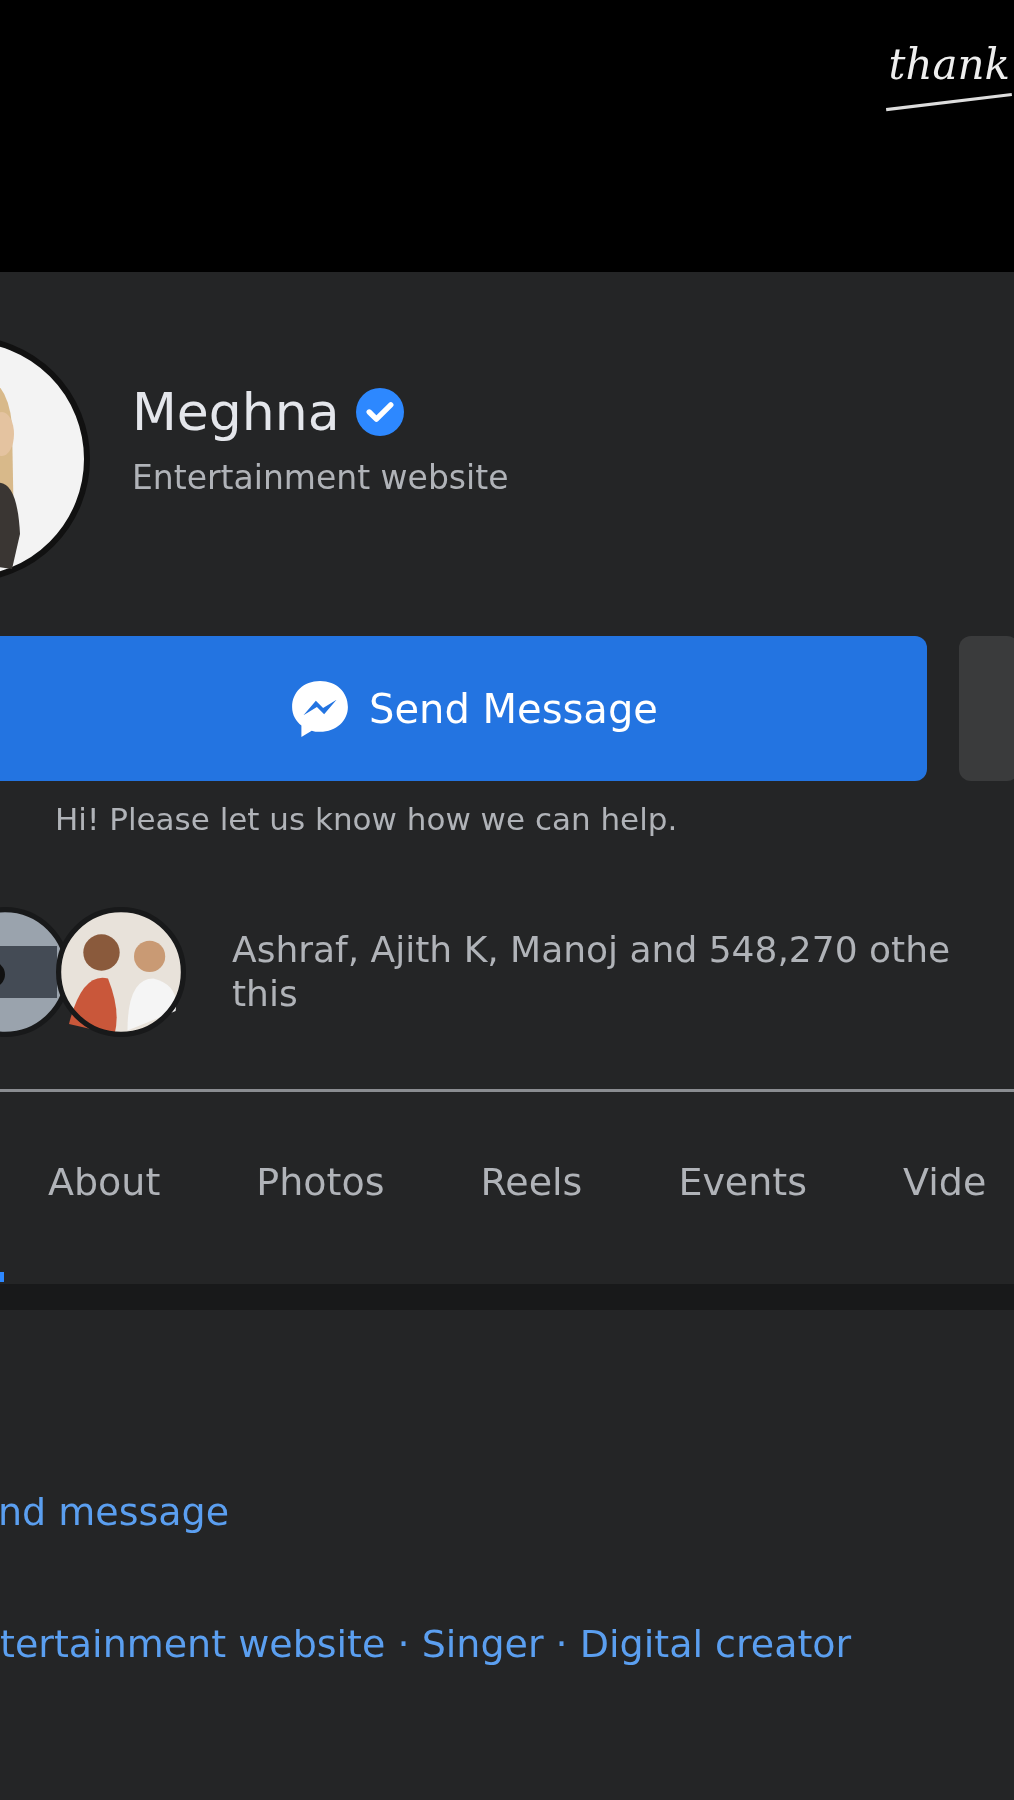 The width and height of the screenshot is (1014, 1800). What do you see at coordinates (507, 1512) in the screenshot?
I see `send-message-link: nd message` at bounding box center [507, 1512].